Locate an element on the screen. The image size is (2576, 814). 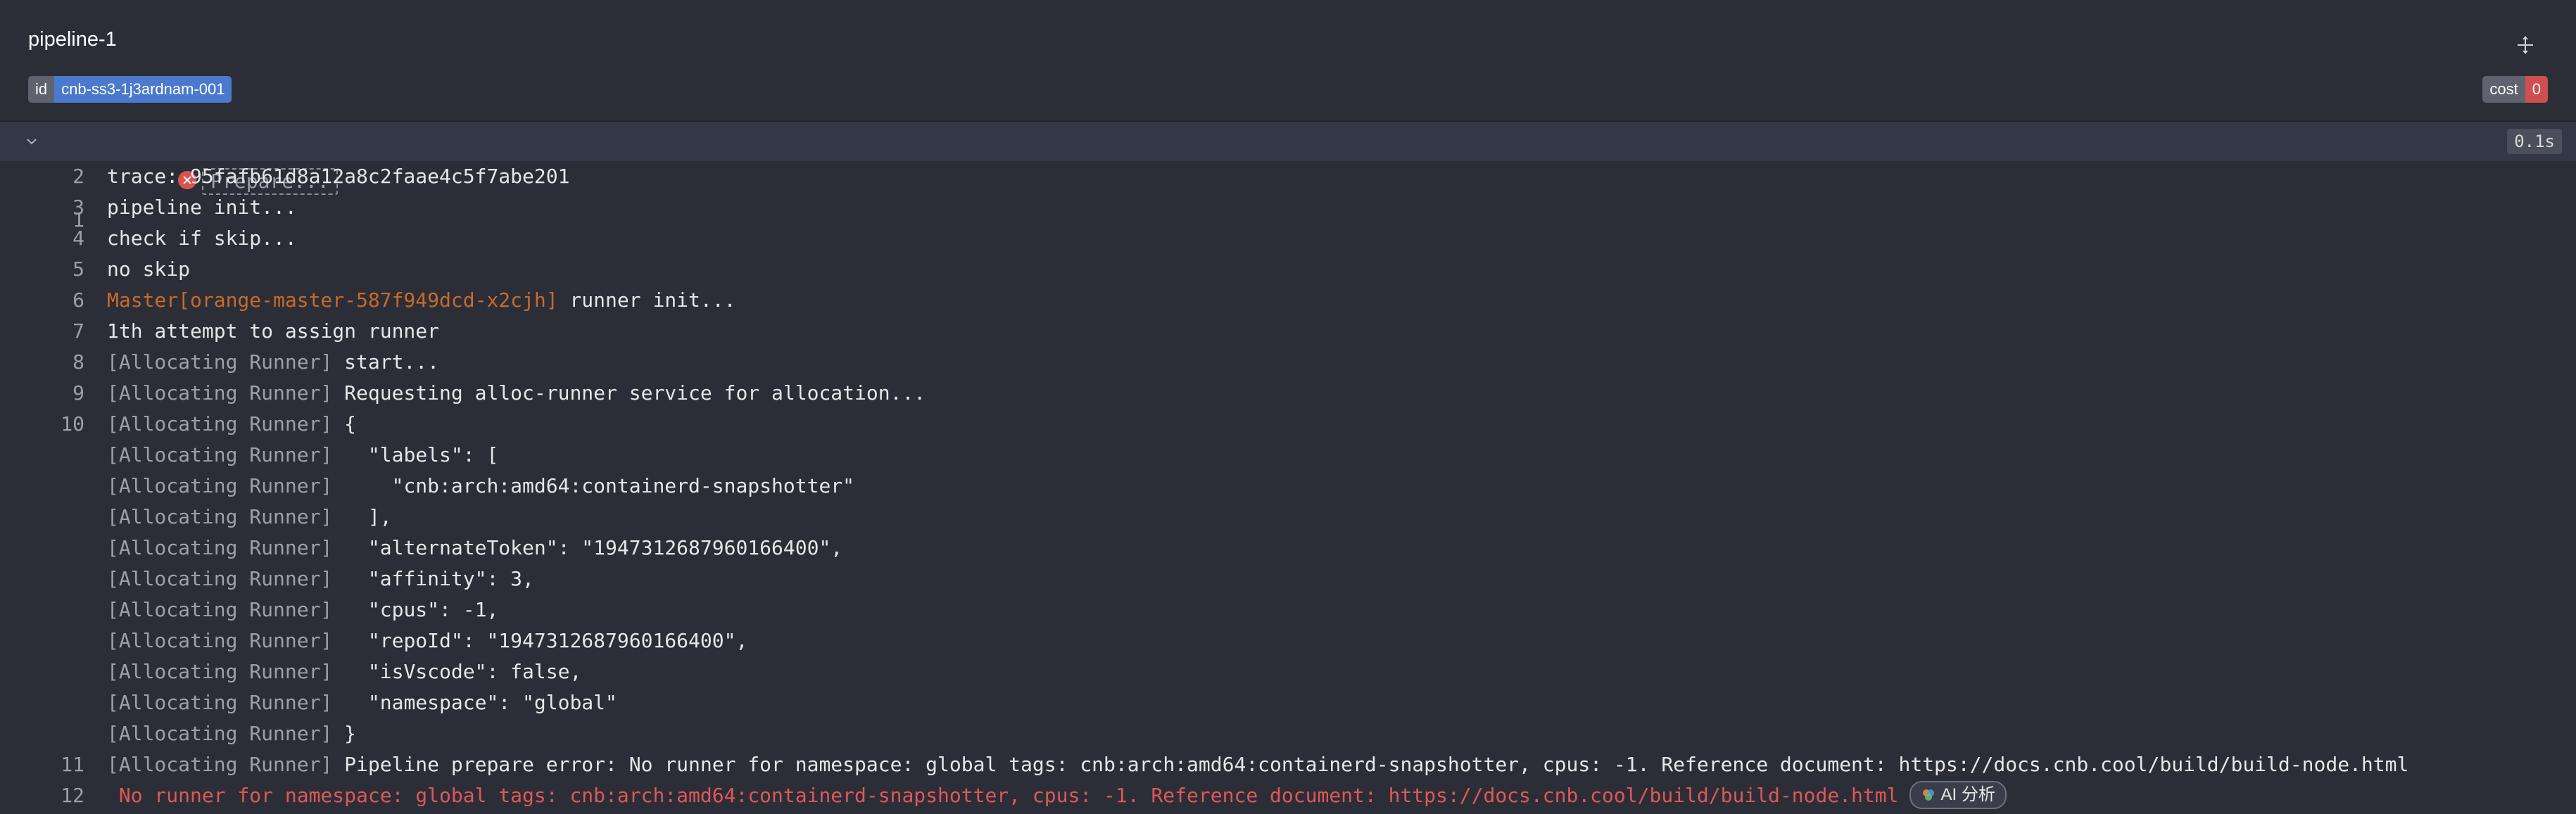
log-line: [Allocating Runner] "cpus": -1, is located at coordinates (1288, 609).